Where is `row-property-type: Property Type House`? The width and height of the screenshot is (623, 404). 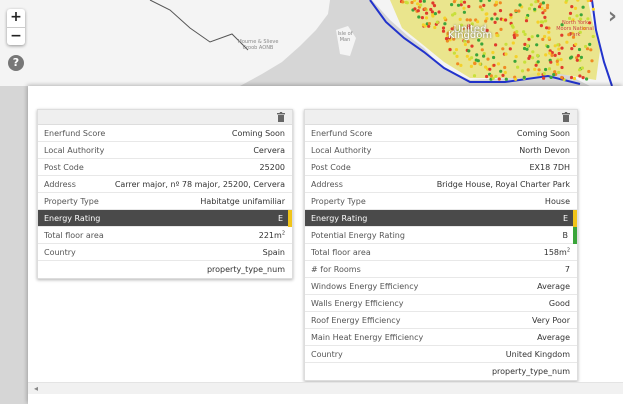
row-property-type: Property Type House is located at coordinates (441, 201).